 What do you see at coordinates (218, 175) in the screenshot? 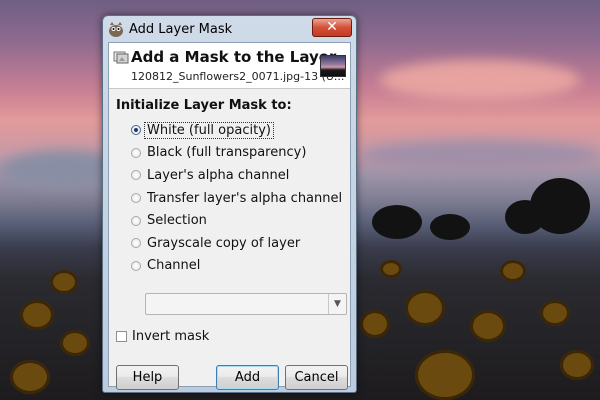
I see `option-label: Layer's alpha channel` at bounding box center [218, 175].